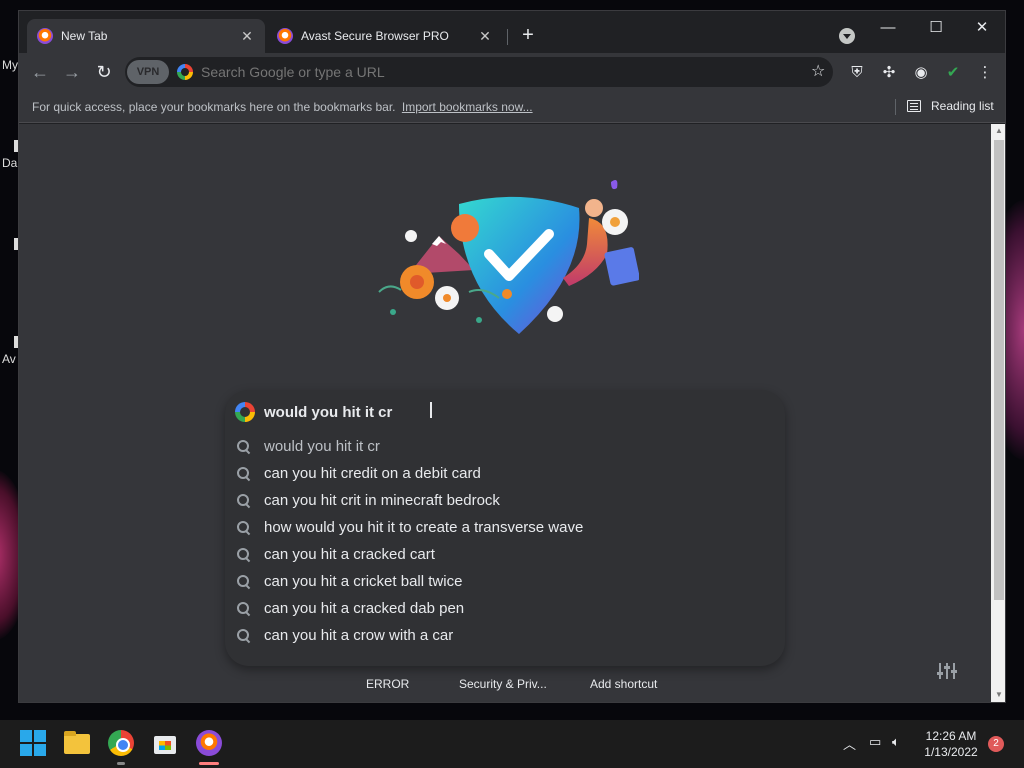 The width and height of the screenshot is (1024, 768). Describe the element at coordinates (512, 744) in the screenshot. I see `taskbar: ︿ ▭ 🔈︎ 12:26 AM 1/13/2022 2` at that location.